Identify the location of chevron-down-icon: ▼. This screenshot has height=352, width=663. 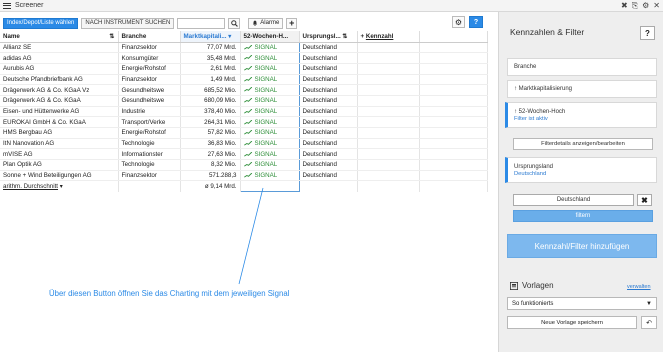
(649, 303).